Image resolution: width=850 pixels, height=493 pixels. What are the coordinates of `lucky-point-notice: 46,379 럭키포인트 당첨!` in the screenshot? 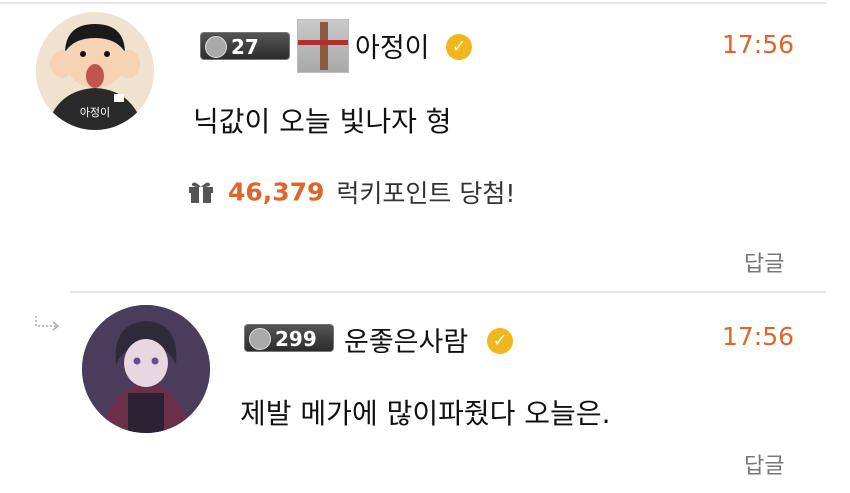 It's located at (351, 191).